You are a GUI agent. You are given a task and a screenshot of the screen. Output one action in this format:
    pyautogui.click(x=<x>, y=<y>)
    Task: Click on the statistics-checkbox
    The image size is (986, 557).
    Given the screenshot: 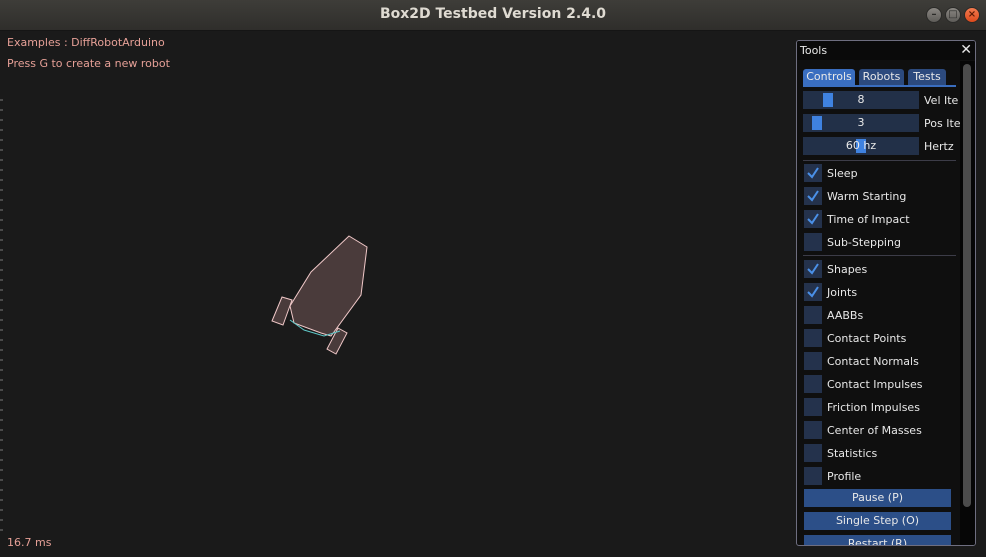 What is the action you would take?
    pyautogui.click(x=813, y=453)
    